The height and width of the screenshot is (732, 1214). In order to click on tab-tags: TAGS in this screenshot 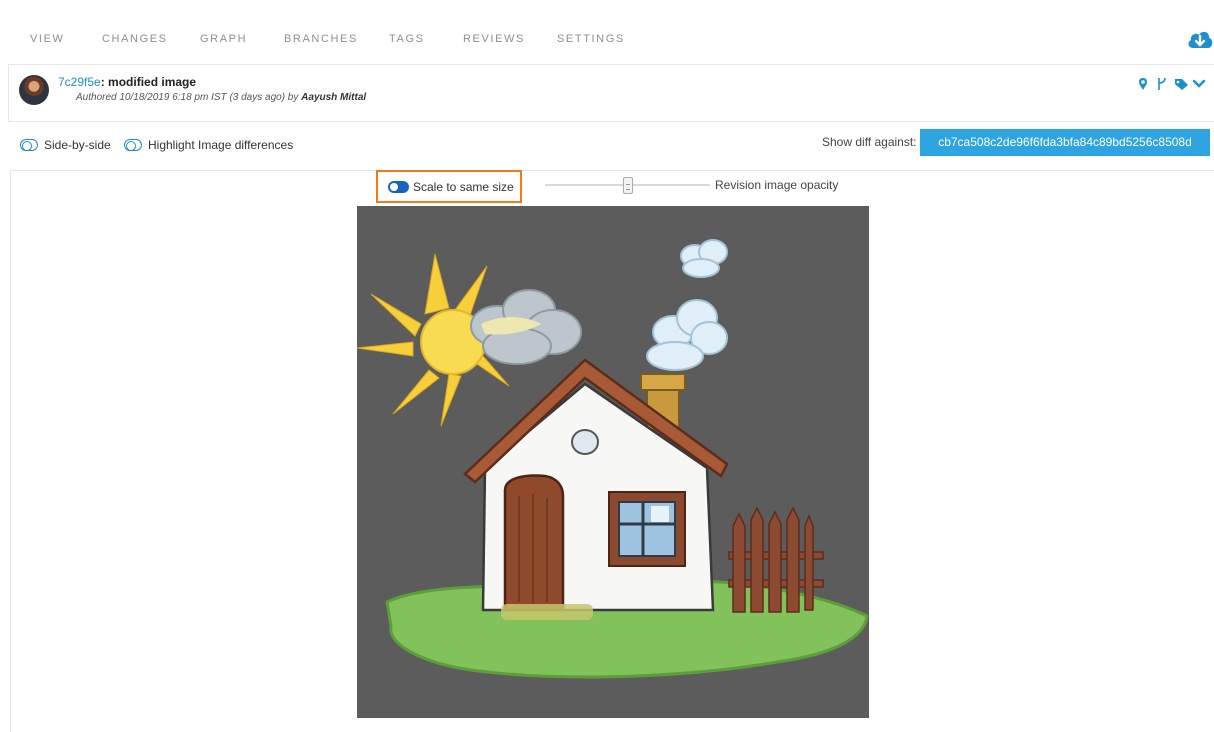, I will do `click(407, 39)`.